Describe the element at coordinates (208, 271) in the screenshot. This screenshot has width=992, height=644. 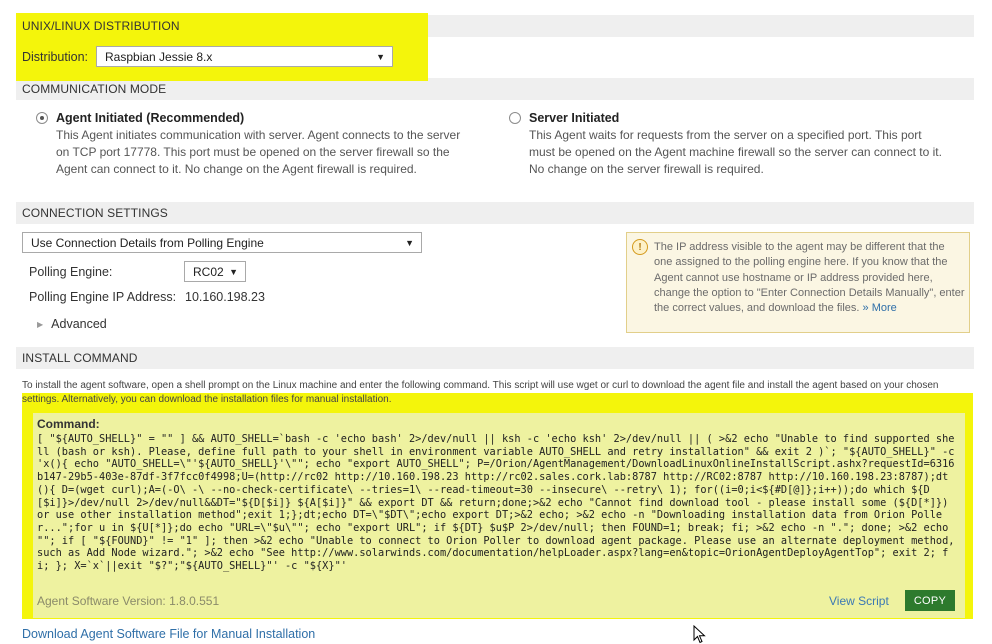
I see `polling-engine-select-value: RC02` at that location.